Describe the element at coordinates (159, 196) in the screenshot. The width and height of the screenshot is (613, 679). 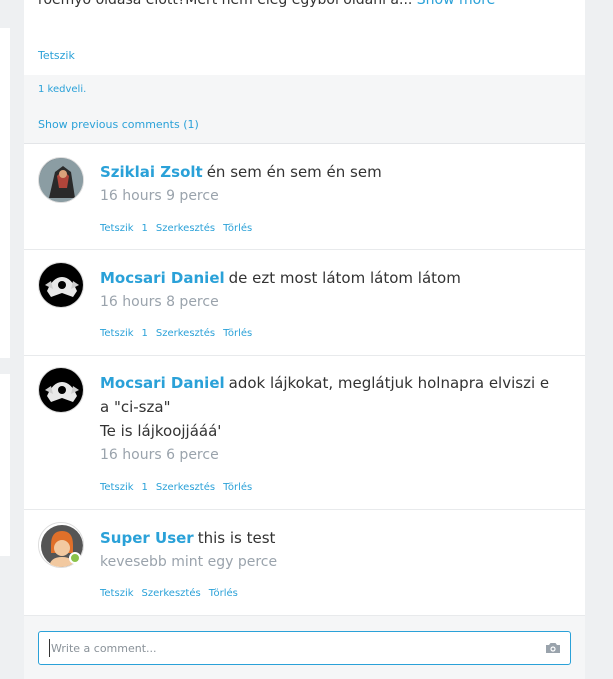
I see `comment-time: 16 hours 9 perce` at that location.